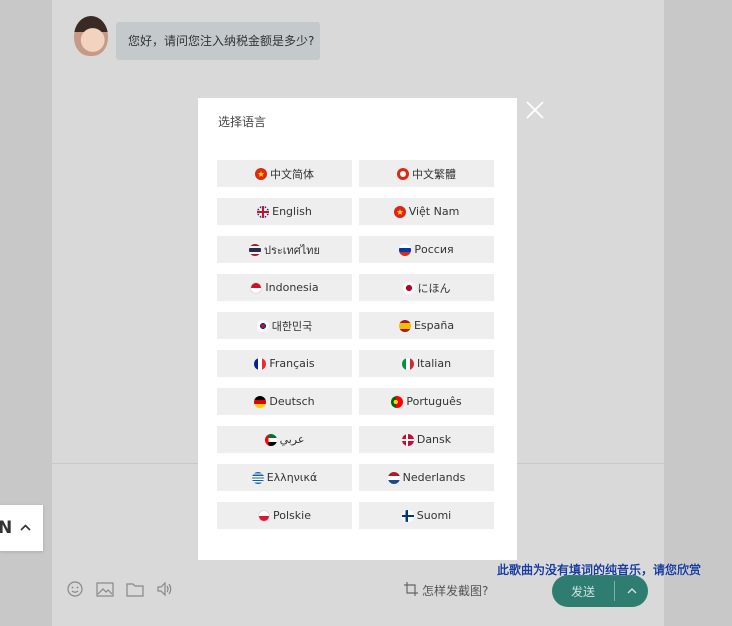  What do you see at coordinates (583, 591) in the screenshot?
I see `send-button: 发送` at bounding box center [583, 591].